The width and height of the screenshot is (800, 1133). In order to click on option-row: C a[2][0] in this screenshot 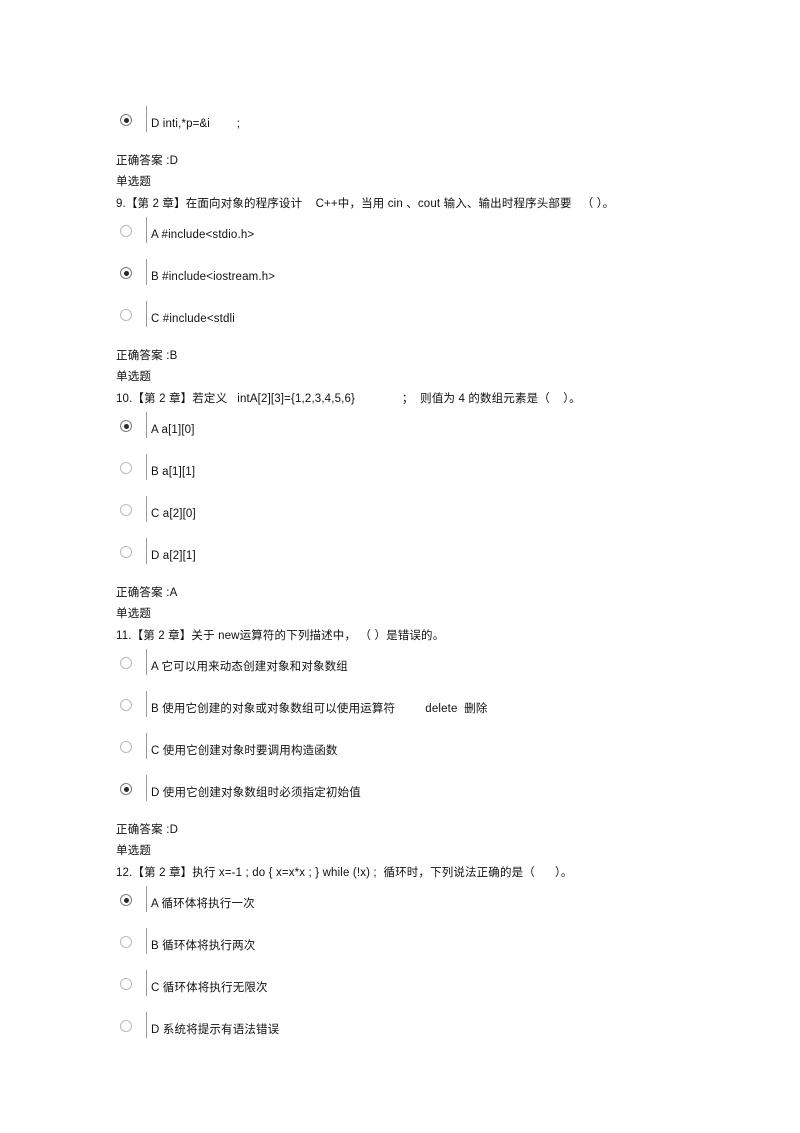, I will do `click(446, 515)`.